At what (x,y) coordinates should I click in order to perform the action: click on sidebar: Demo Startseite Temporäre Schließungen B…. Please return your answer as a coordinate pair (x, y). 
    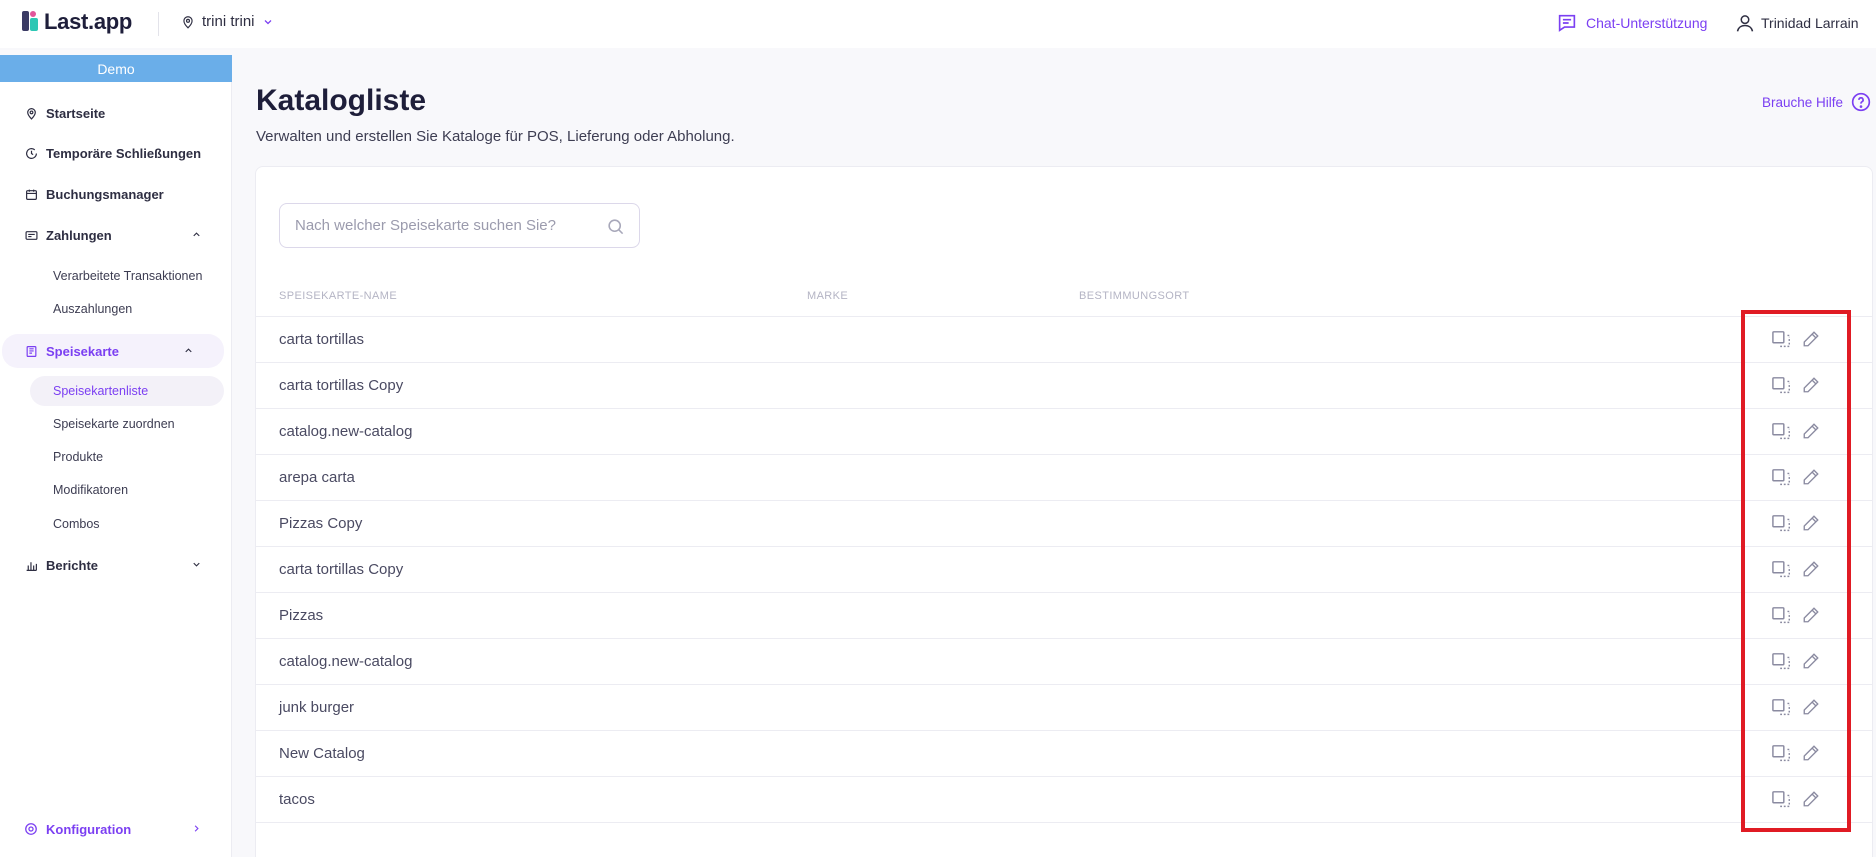
    Looking at the image, I should click on (116, 456).